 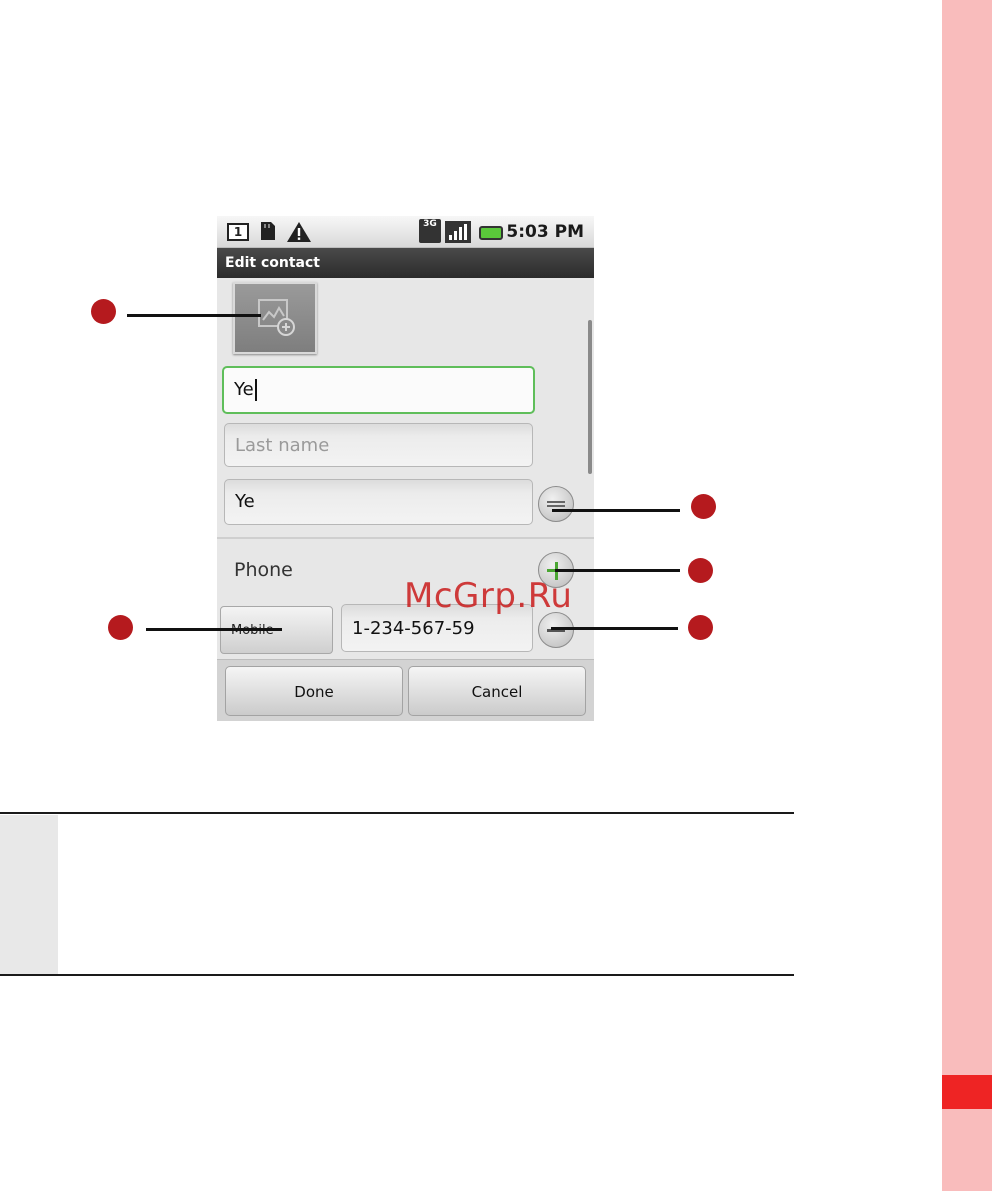 What do you see at coordinates (405, 263) in the screenshot?
I see `page-title: Edit contact` at bounding box center [405, 263].